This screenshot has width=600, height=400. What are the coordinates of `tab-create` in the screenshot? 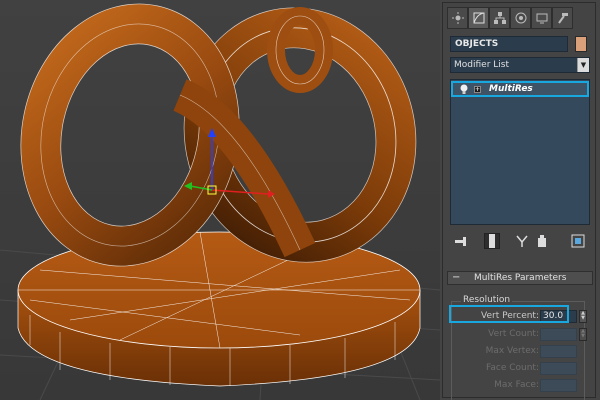 It's located at (457, 18).